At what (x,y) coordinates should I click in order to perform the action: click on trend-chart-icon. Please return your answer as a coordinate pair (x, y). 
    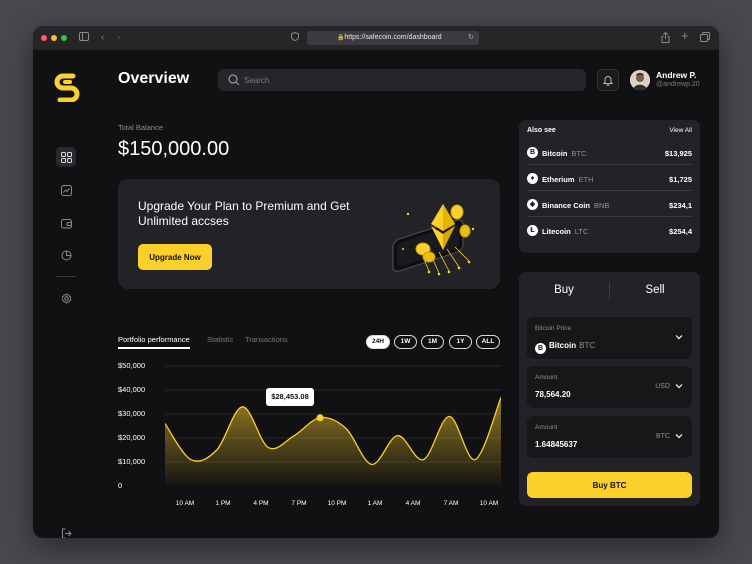
    Looking at the image, I should click on (66, 190).